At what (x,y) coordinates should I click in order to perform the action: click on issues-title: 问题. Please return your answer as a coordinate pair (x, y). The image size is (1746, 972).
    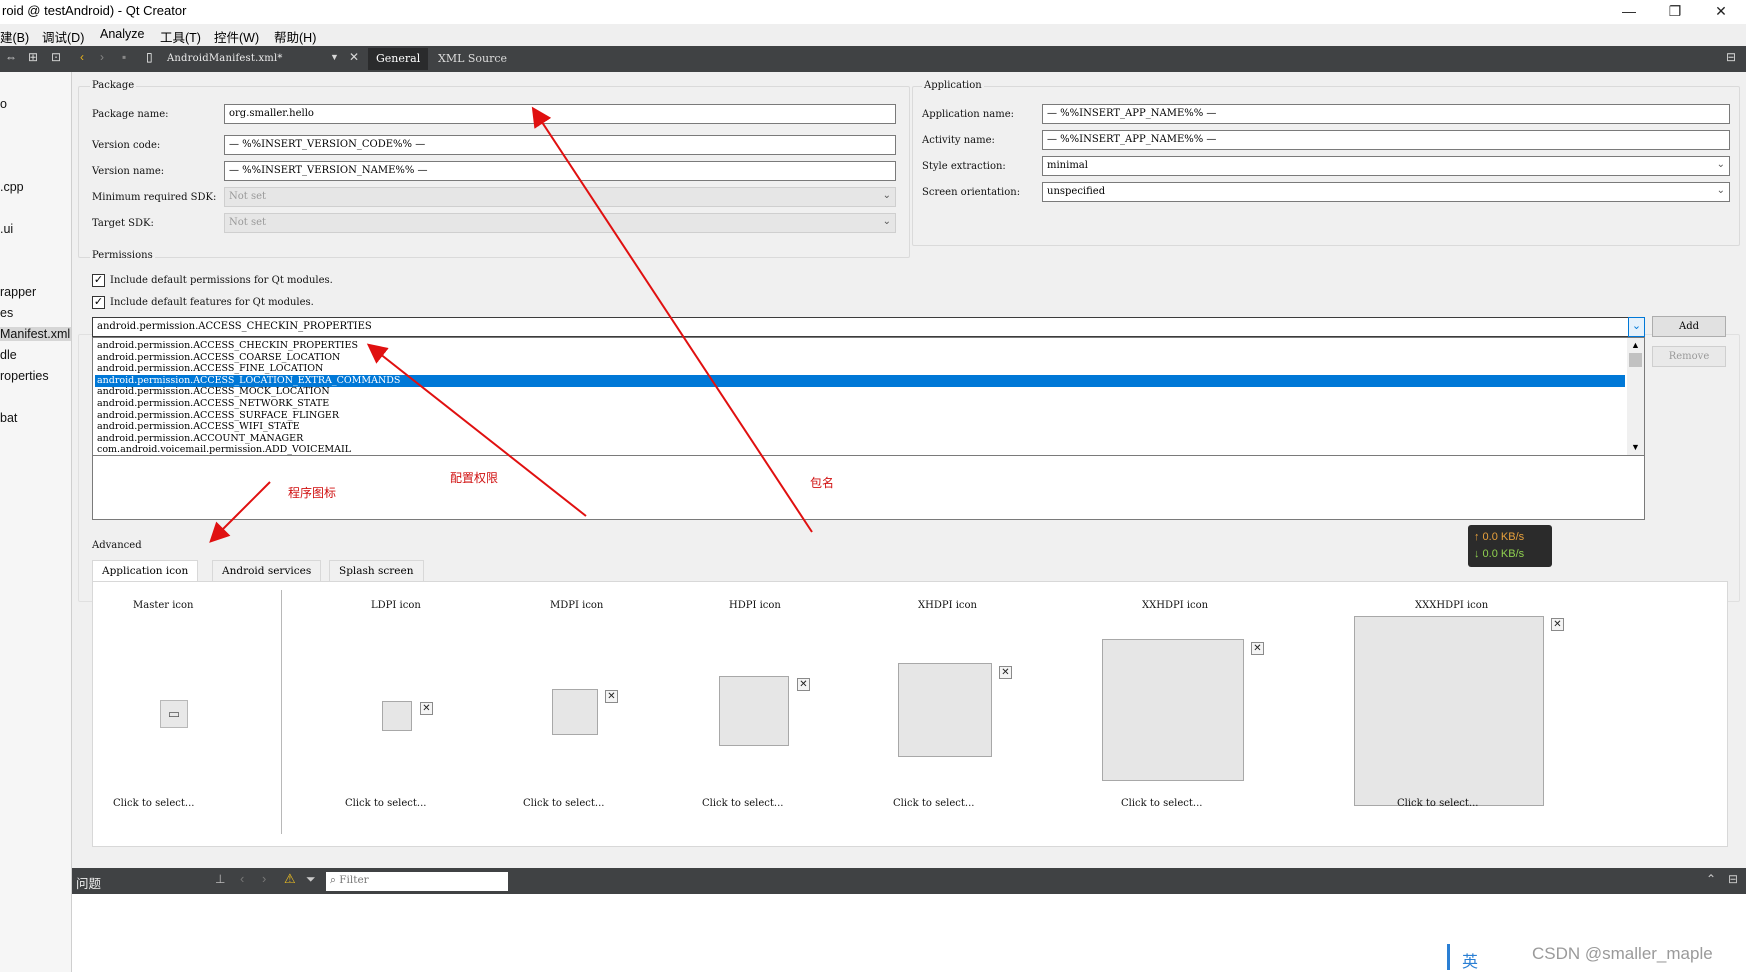
    Looking at the image, I should click on (88, 882).